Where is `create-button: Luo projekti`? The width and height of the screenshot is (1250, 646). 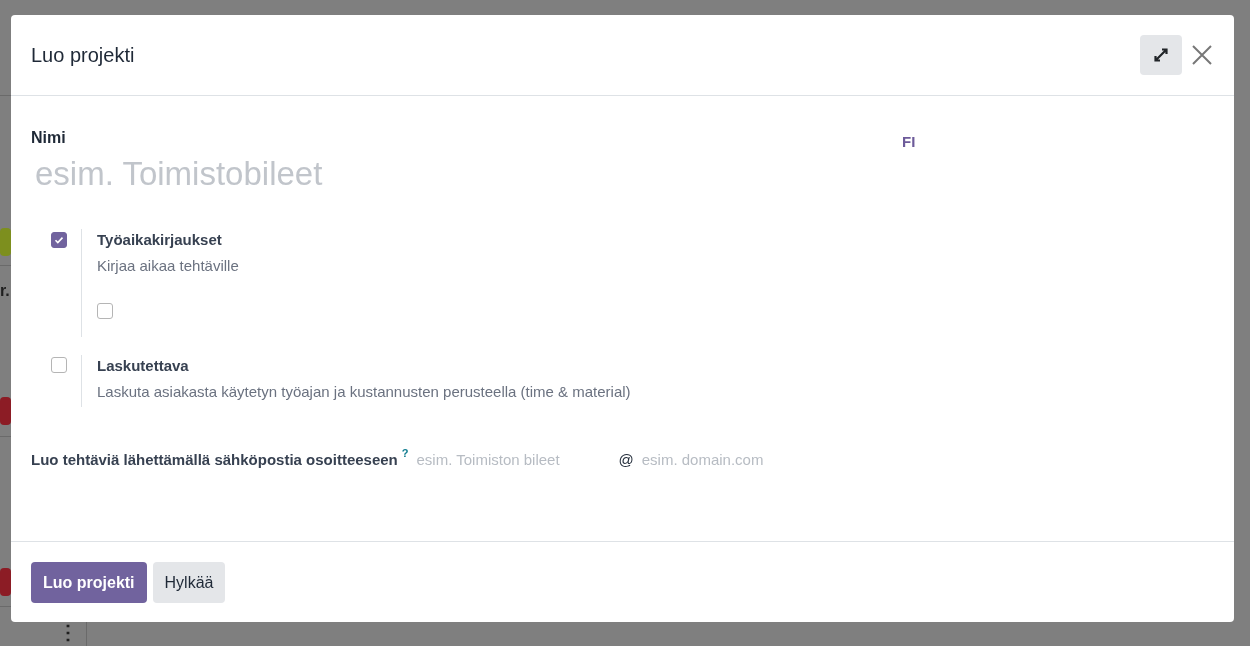 create-button: Luo projekti is located at coordinates (89, 582).